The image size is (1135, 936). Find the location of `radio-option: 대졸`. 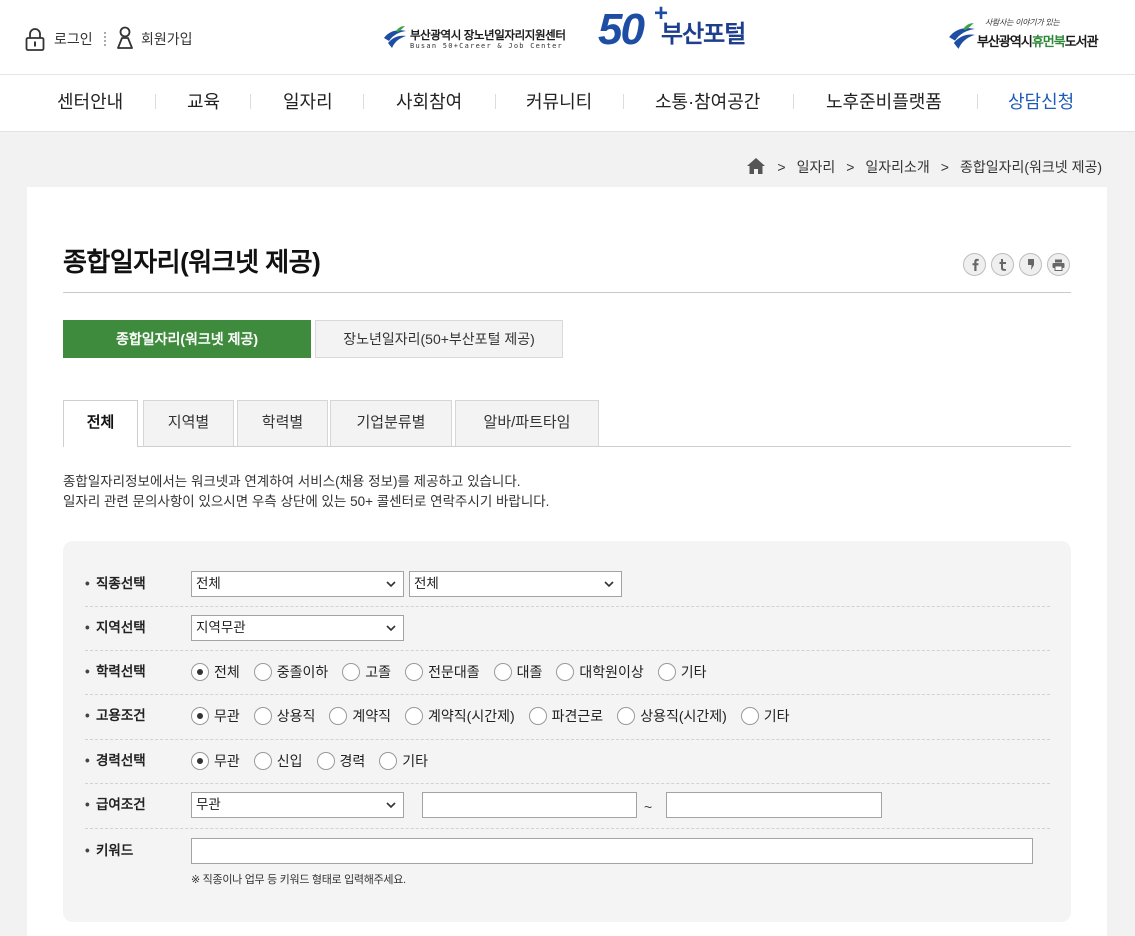

radio-option: 대졸 is located at coordinates (517, 672).